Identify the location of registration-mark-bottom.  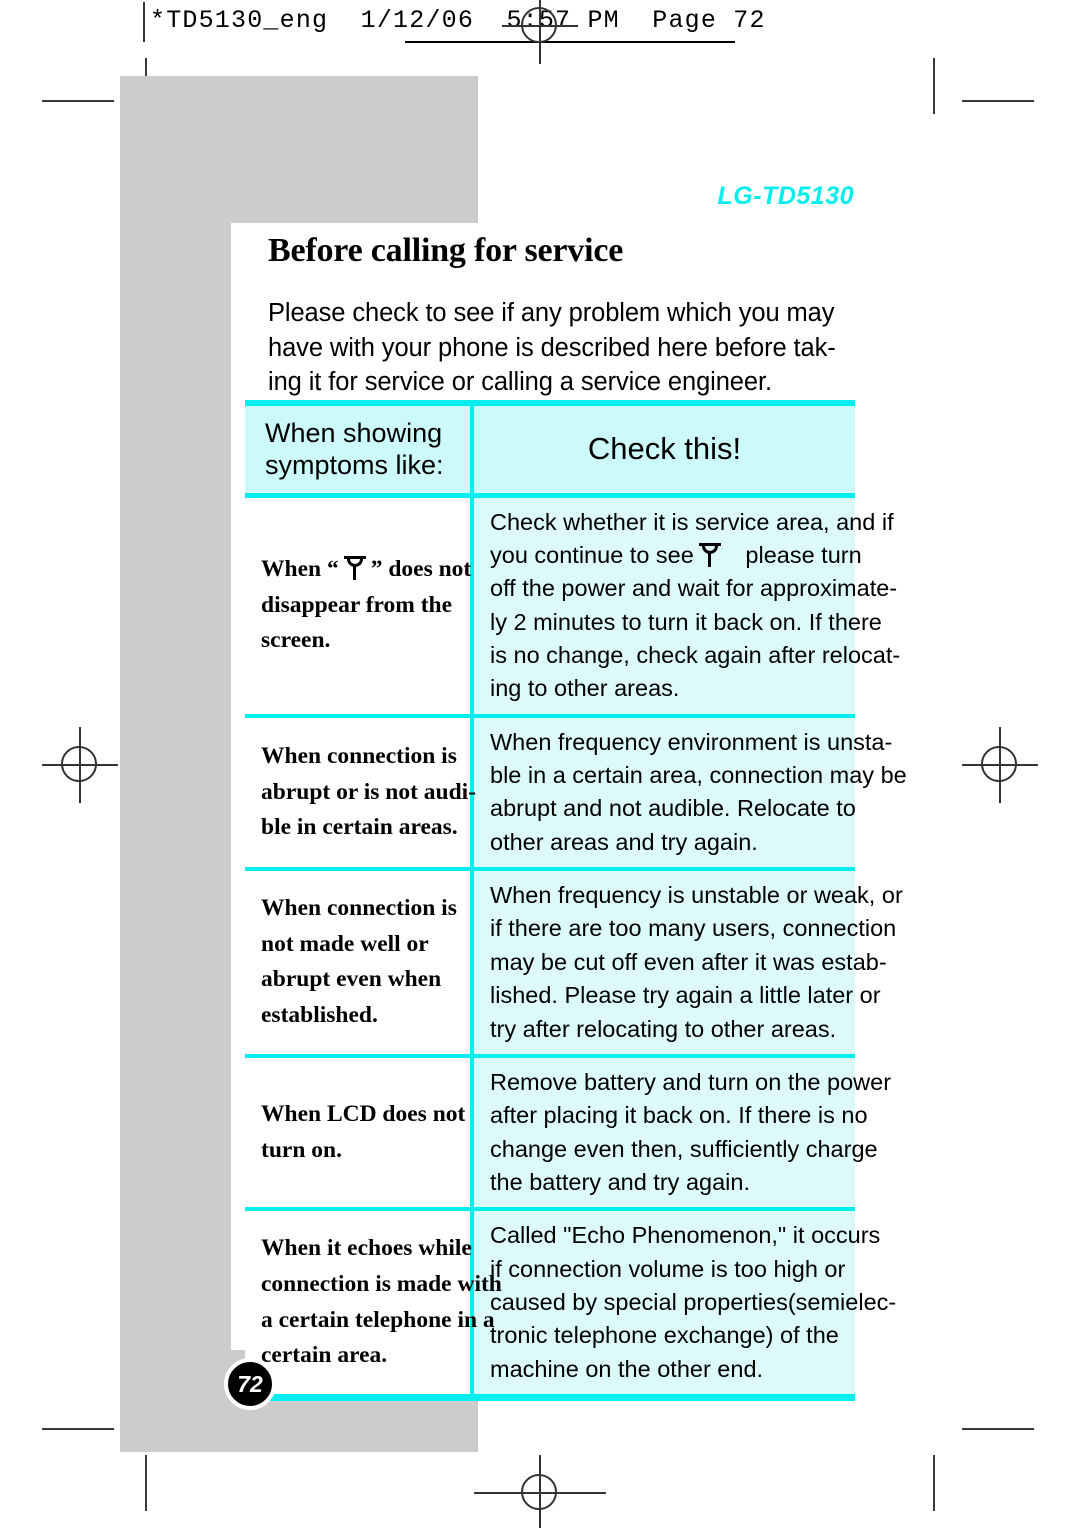
(540, 1491).